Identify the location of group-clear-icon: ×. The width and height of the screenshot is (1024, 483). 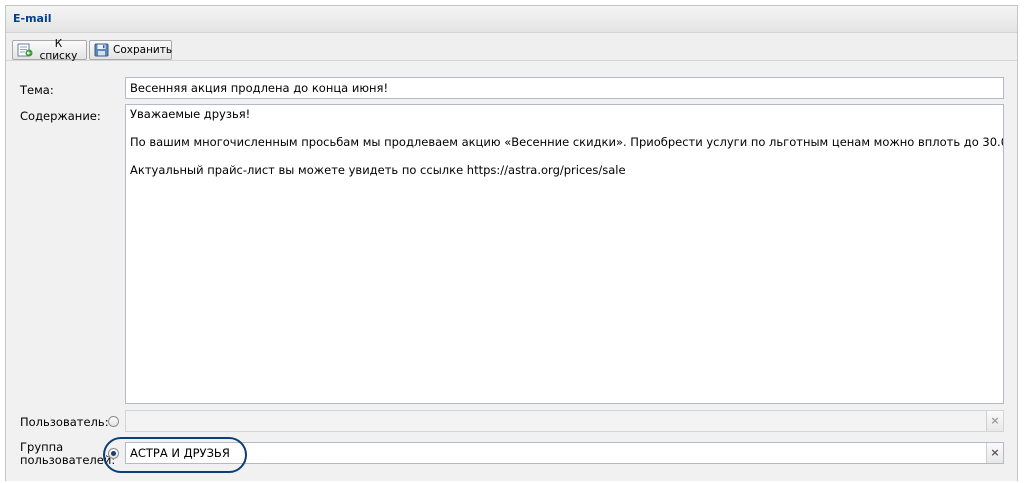
(994, 453).